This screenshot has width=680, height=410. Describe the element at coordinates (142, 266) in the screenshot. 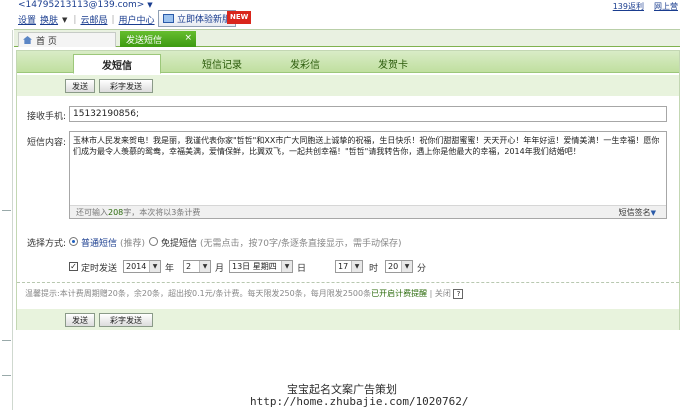

I see `year-select: 2014 ▼` at that location.